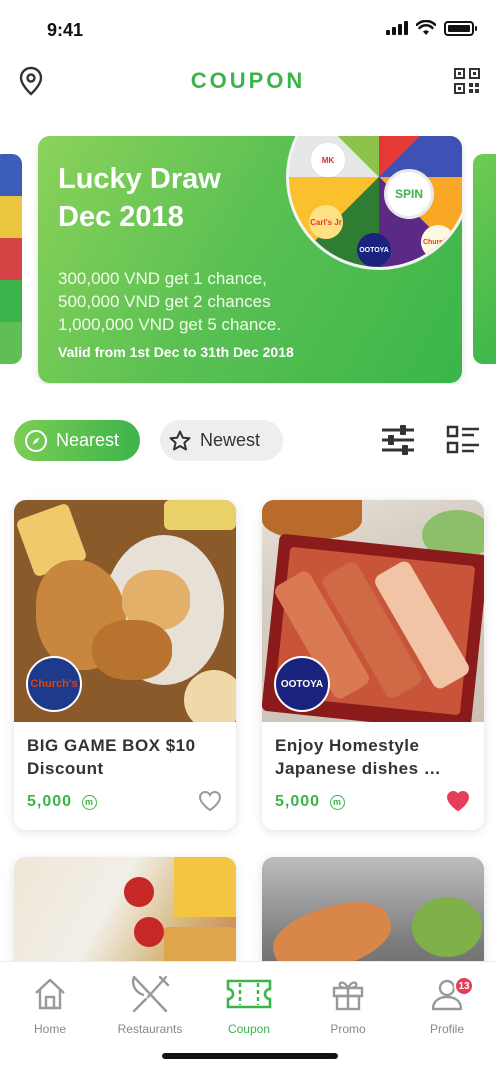 This screenshot has width=496, height=1073. Describe the element at coordinates (458, 801) in the screenshot. I see `heart-filled-icon` at that location.